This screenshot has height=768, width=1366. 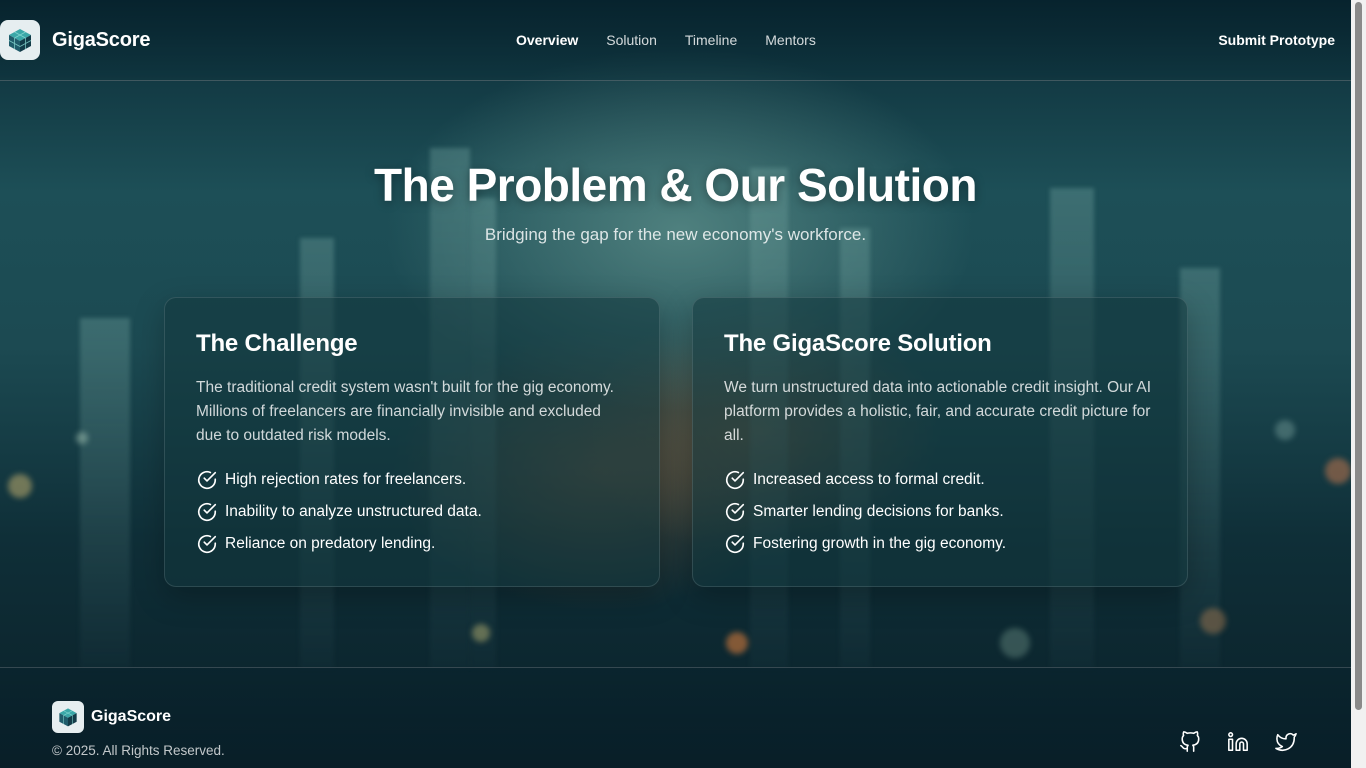 I want to click on list-item-label: Inability to analyze unstructured data., so click(x=353, y=511).